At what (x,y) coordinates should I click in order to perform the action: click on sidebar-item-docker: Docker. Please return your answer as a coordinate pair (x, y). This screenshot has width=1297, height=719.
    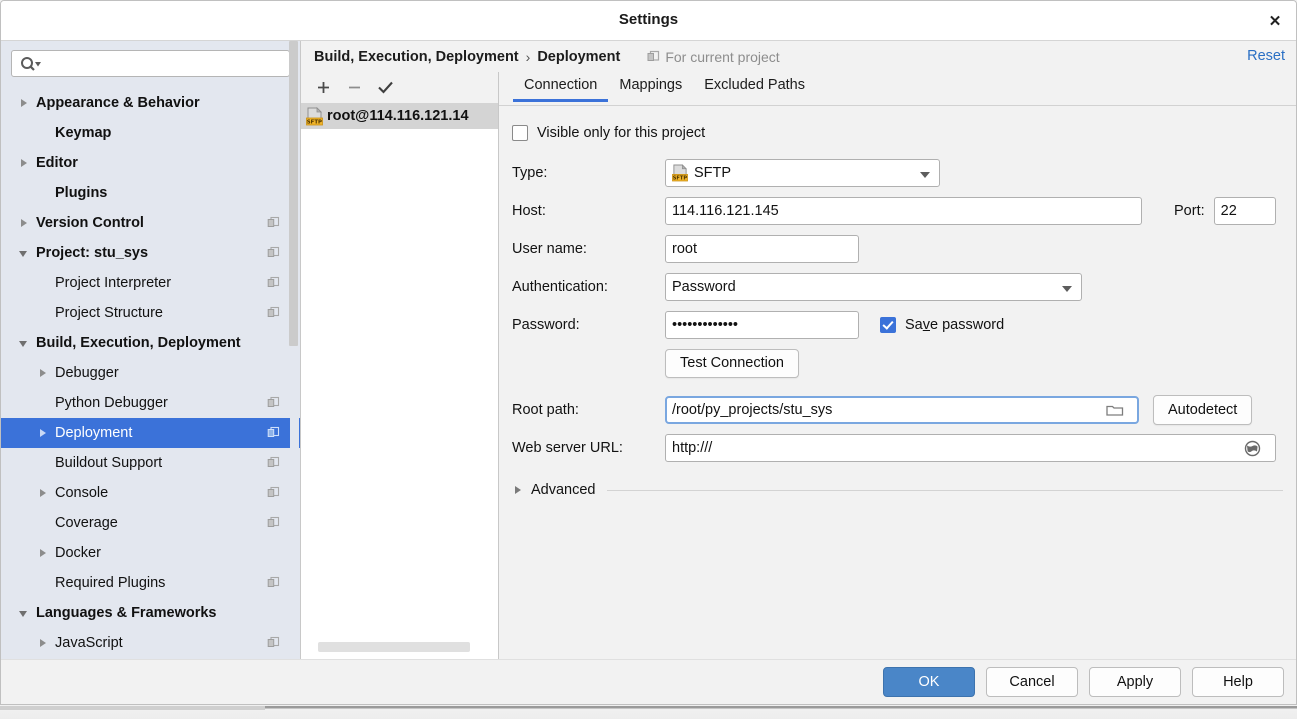
    Looking at the image, I should click on (150, 553).